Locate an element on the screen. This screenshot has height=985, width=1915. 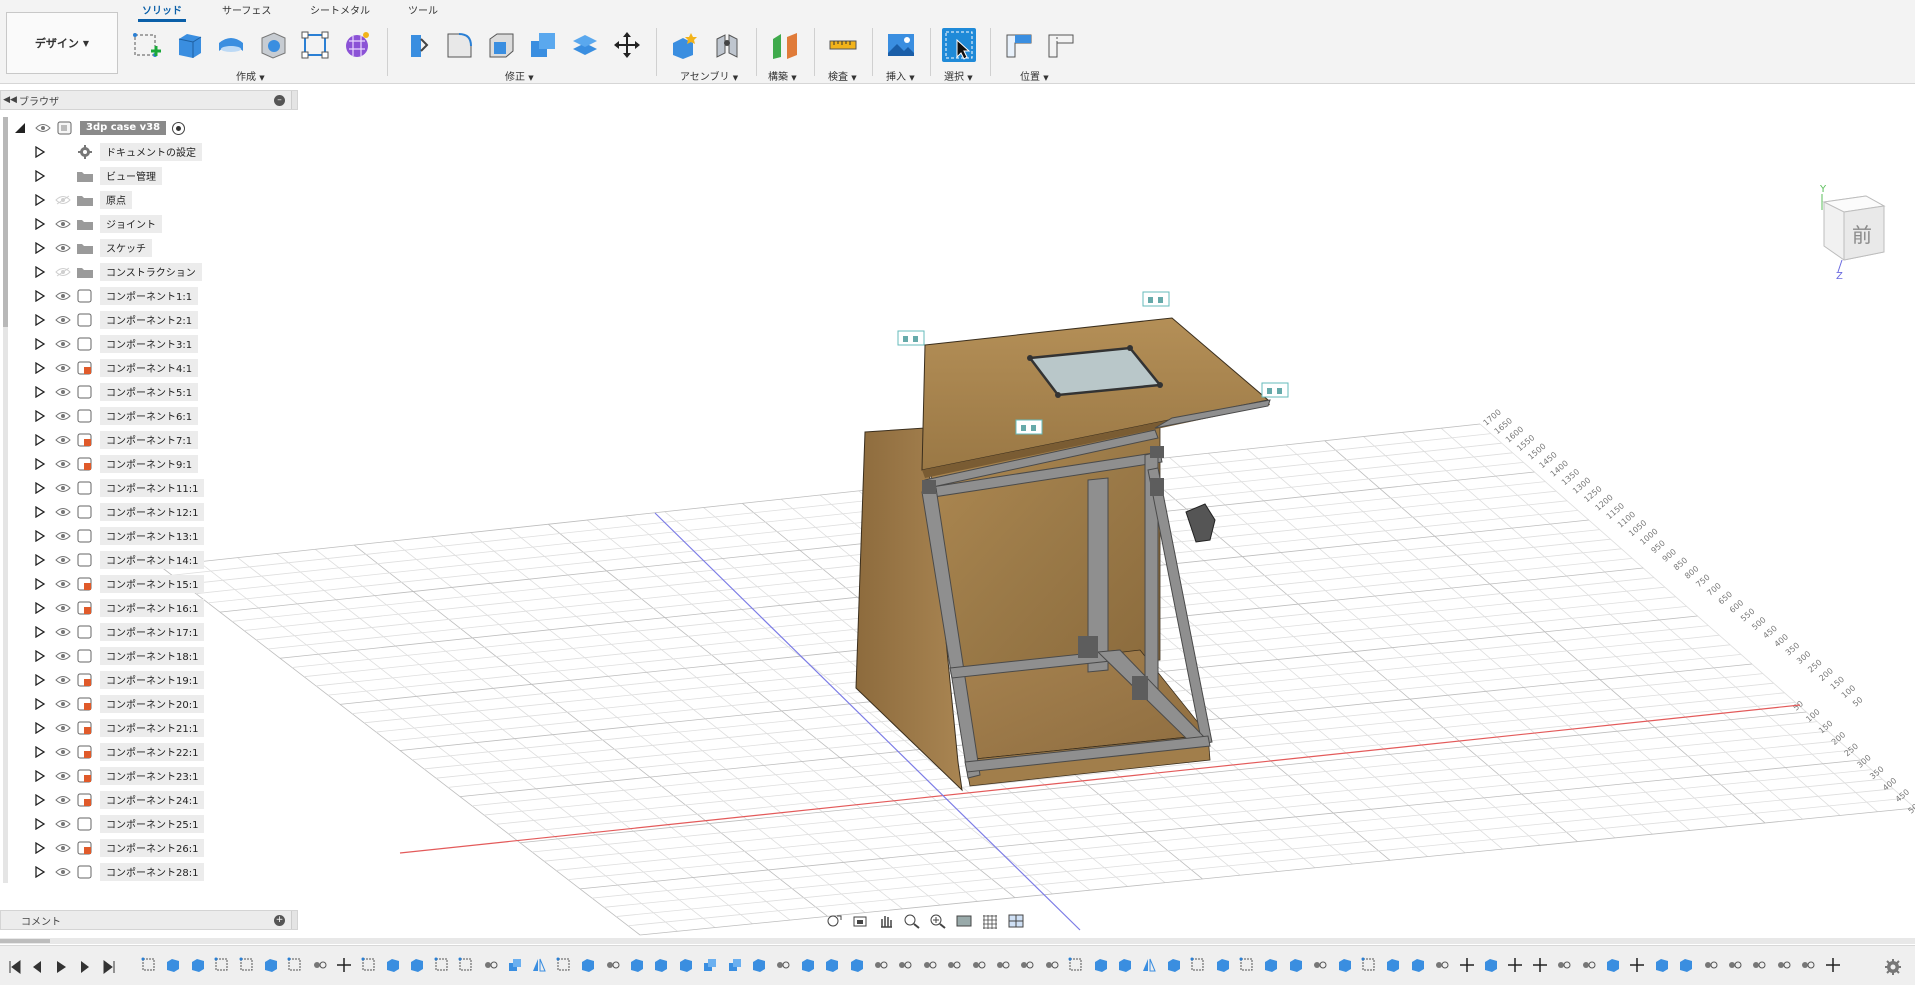
tree-item: コンポーネント15:1 is located at coordinates (119, 584).